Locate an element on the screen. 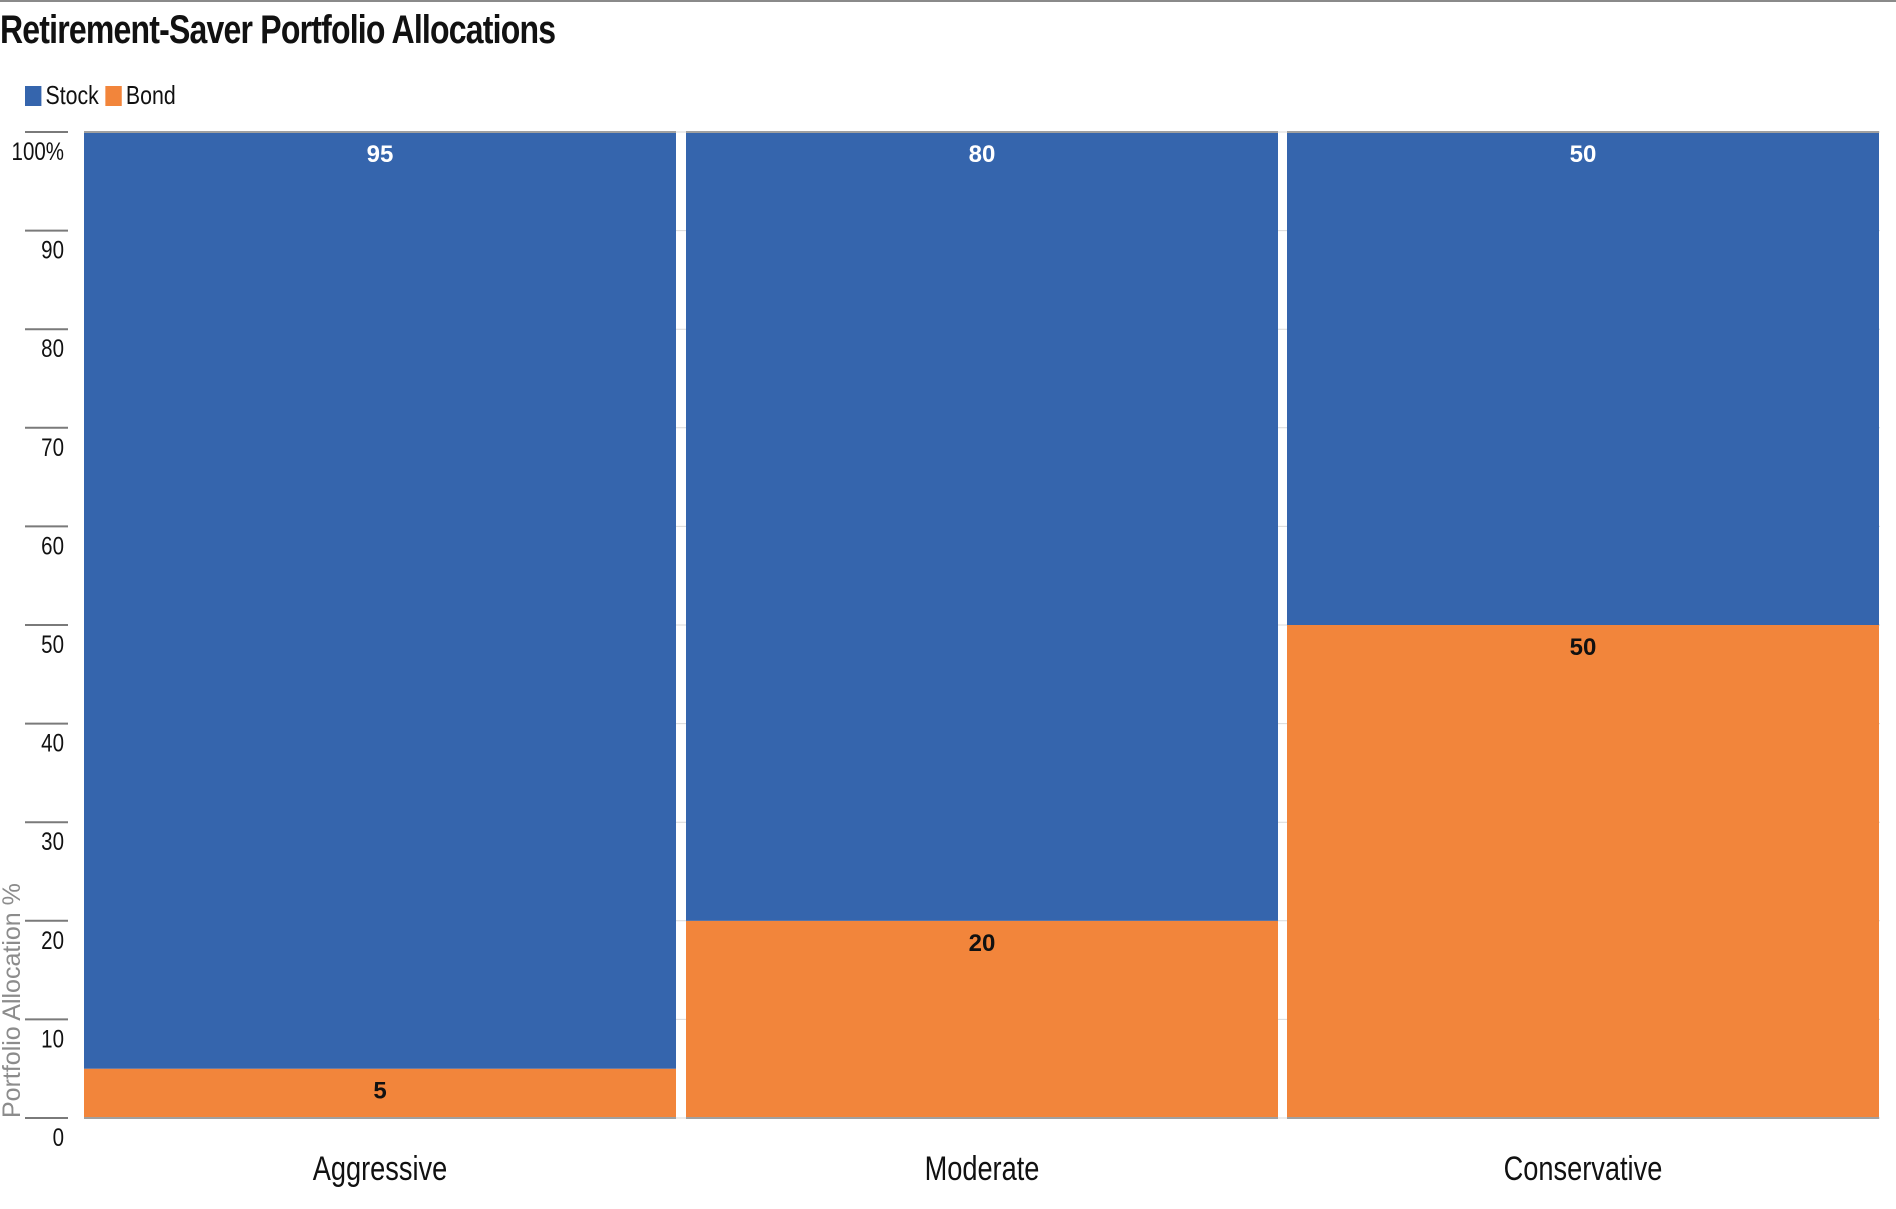  y-tick-label: 10 is located at coordinates (52, 1038).